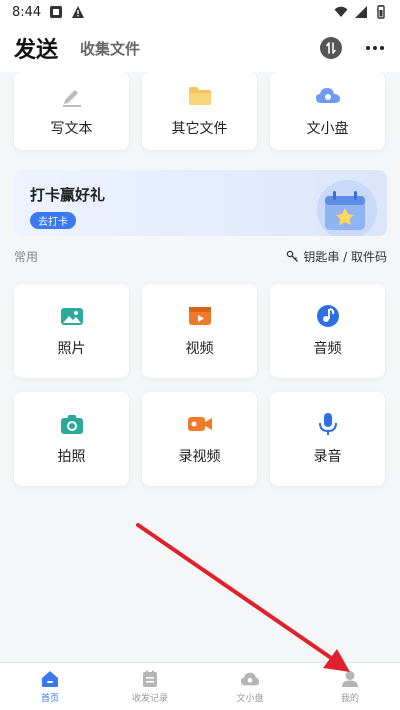 This screenshot has height=710, width=400. What do you see at coordinates (78, 12) in the screenshot?
I see `warning-icon` at bounding box center [78, 12].